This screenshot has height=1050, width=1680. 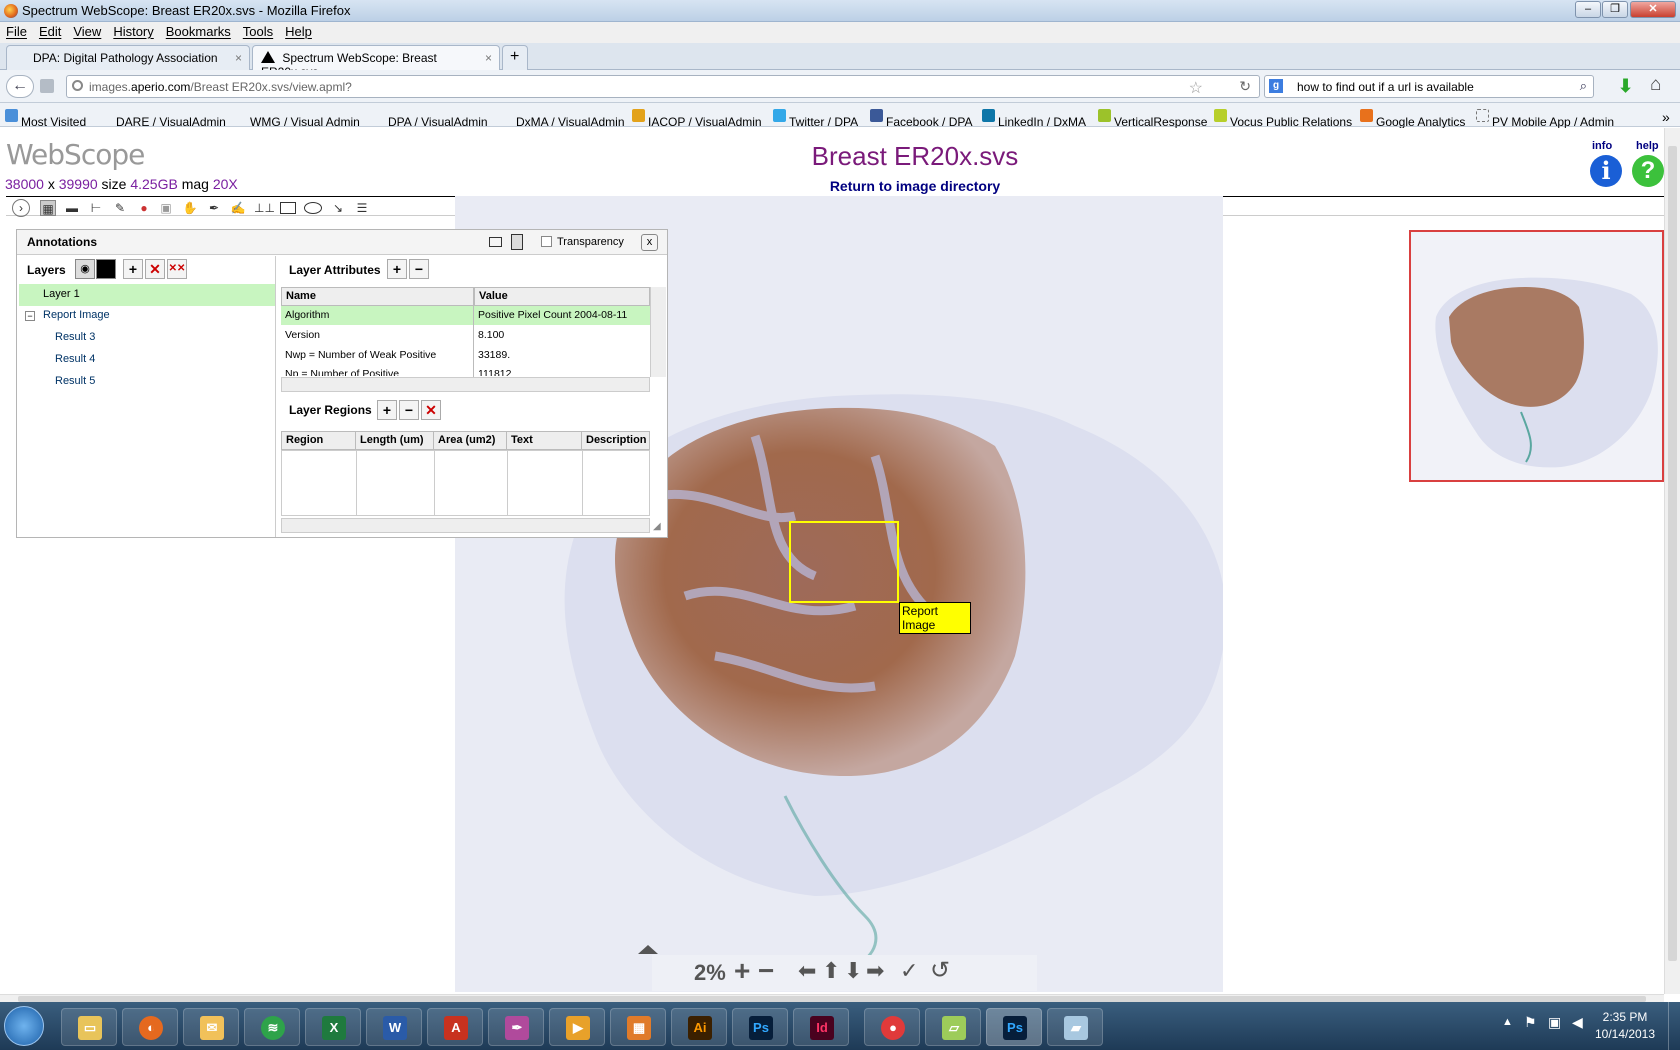 I want to click on google-icon: g, so click(x=1276, y=86).